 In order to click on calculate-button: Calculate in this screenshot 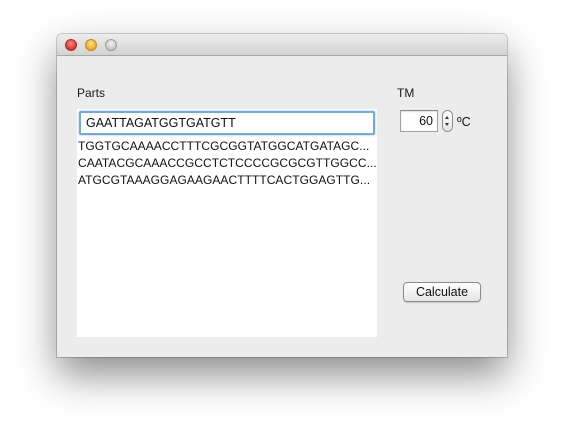, I will do `click(442, 292)`.